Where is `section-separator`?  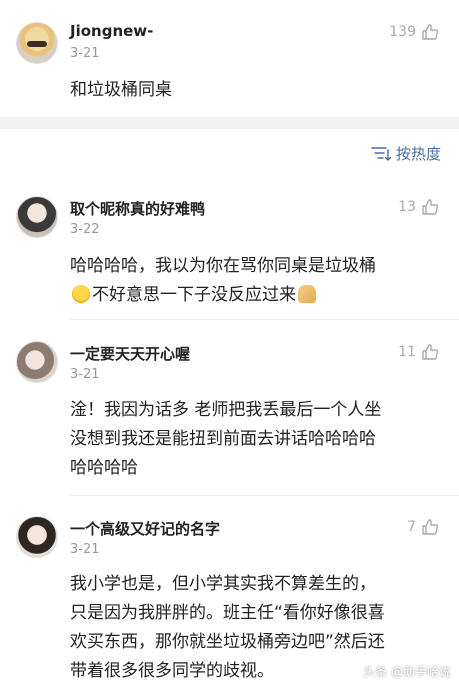 section-separator is located at coordinates (229, 123).